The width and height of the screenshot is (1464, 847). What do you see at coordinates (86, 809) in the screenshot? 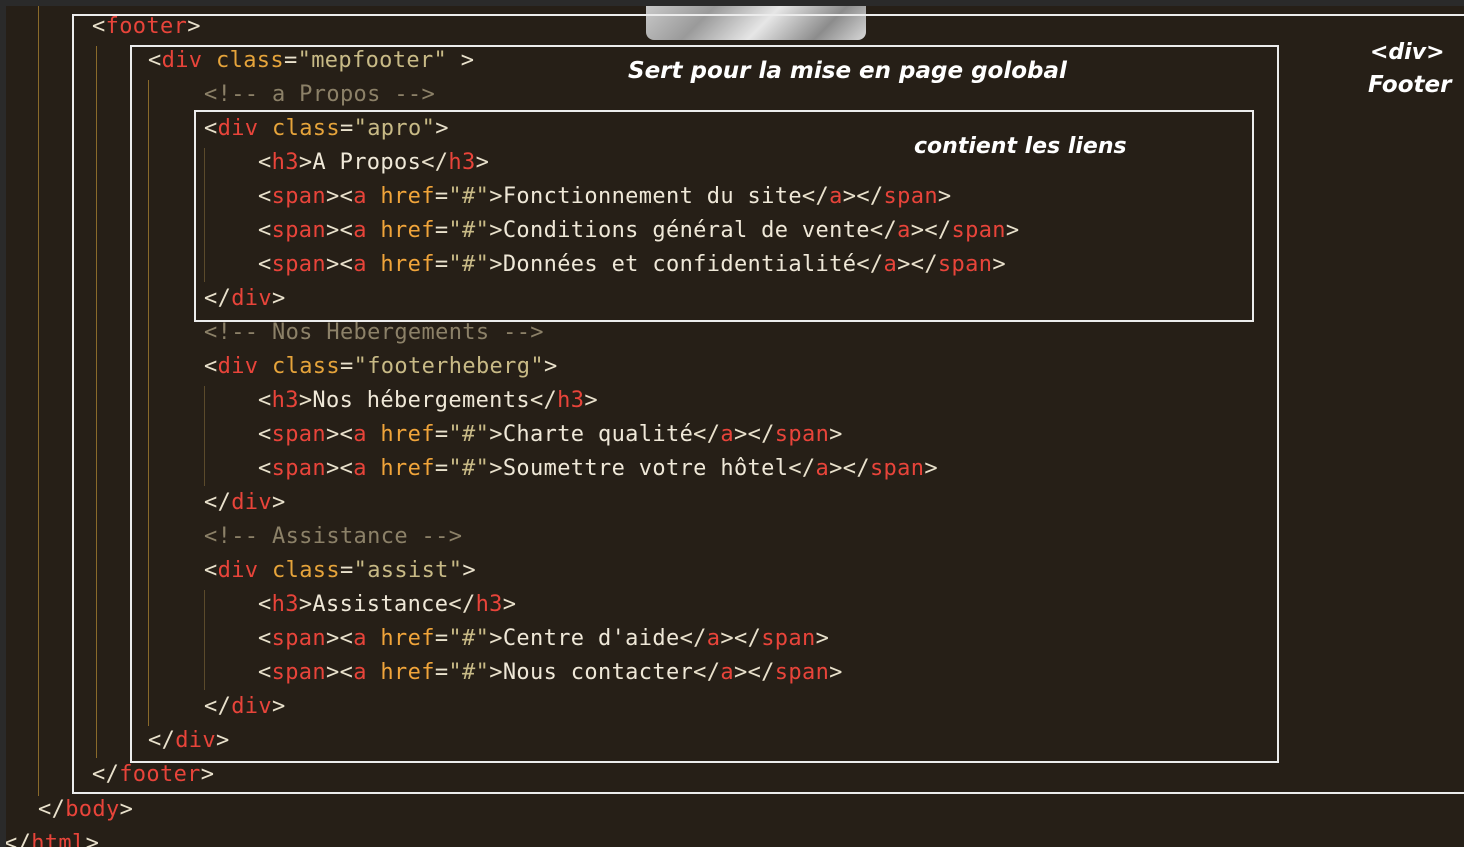
I see `code-line-body-close: </body>` at bounding box center [86, 809].